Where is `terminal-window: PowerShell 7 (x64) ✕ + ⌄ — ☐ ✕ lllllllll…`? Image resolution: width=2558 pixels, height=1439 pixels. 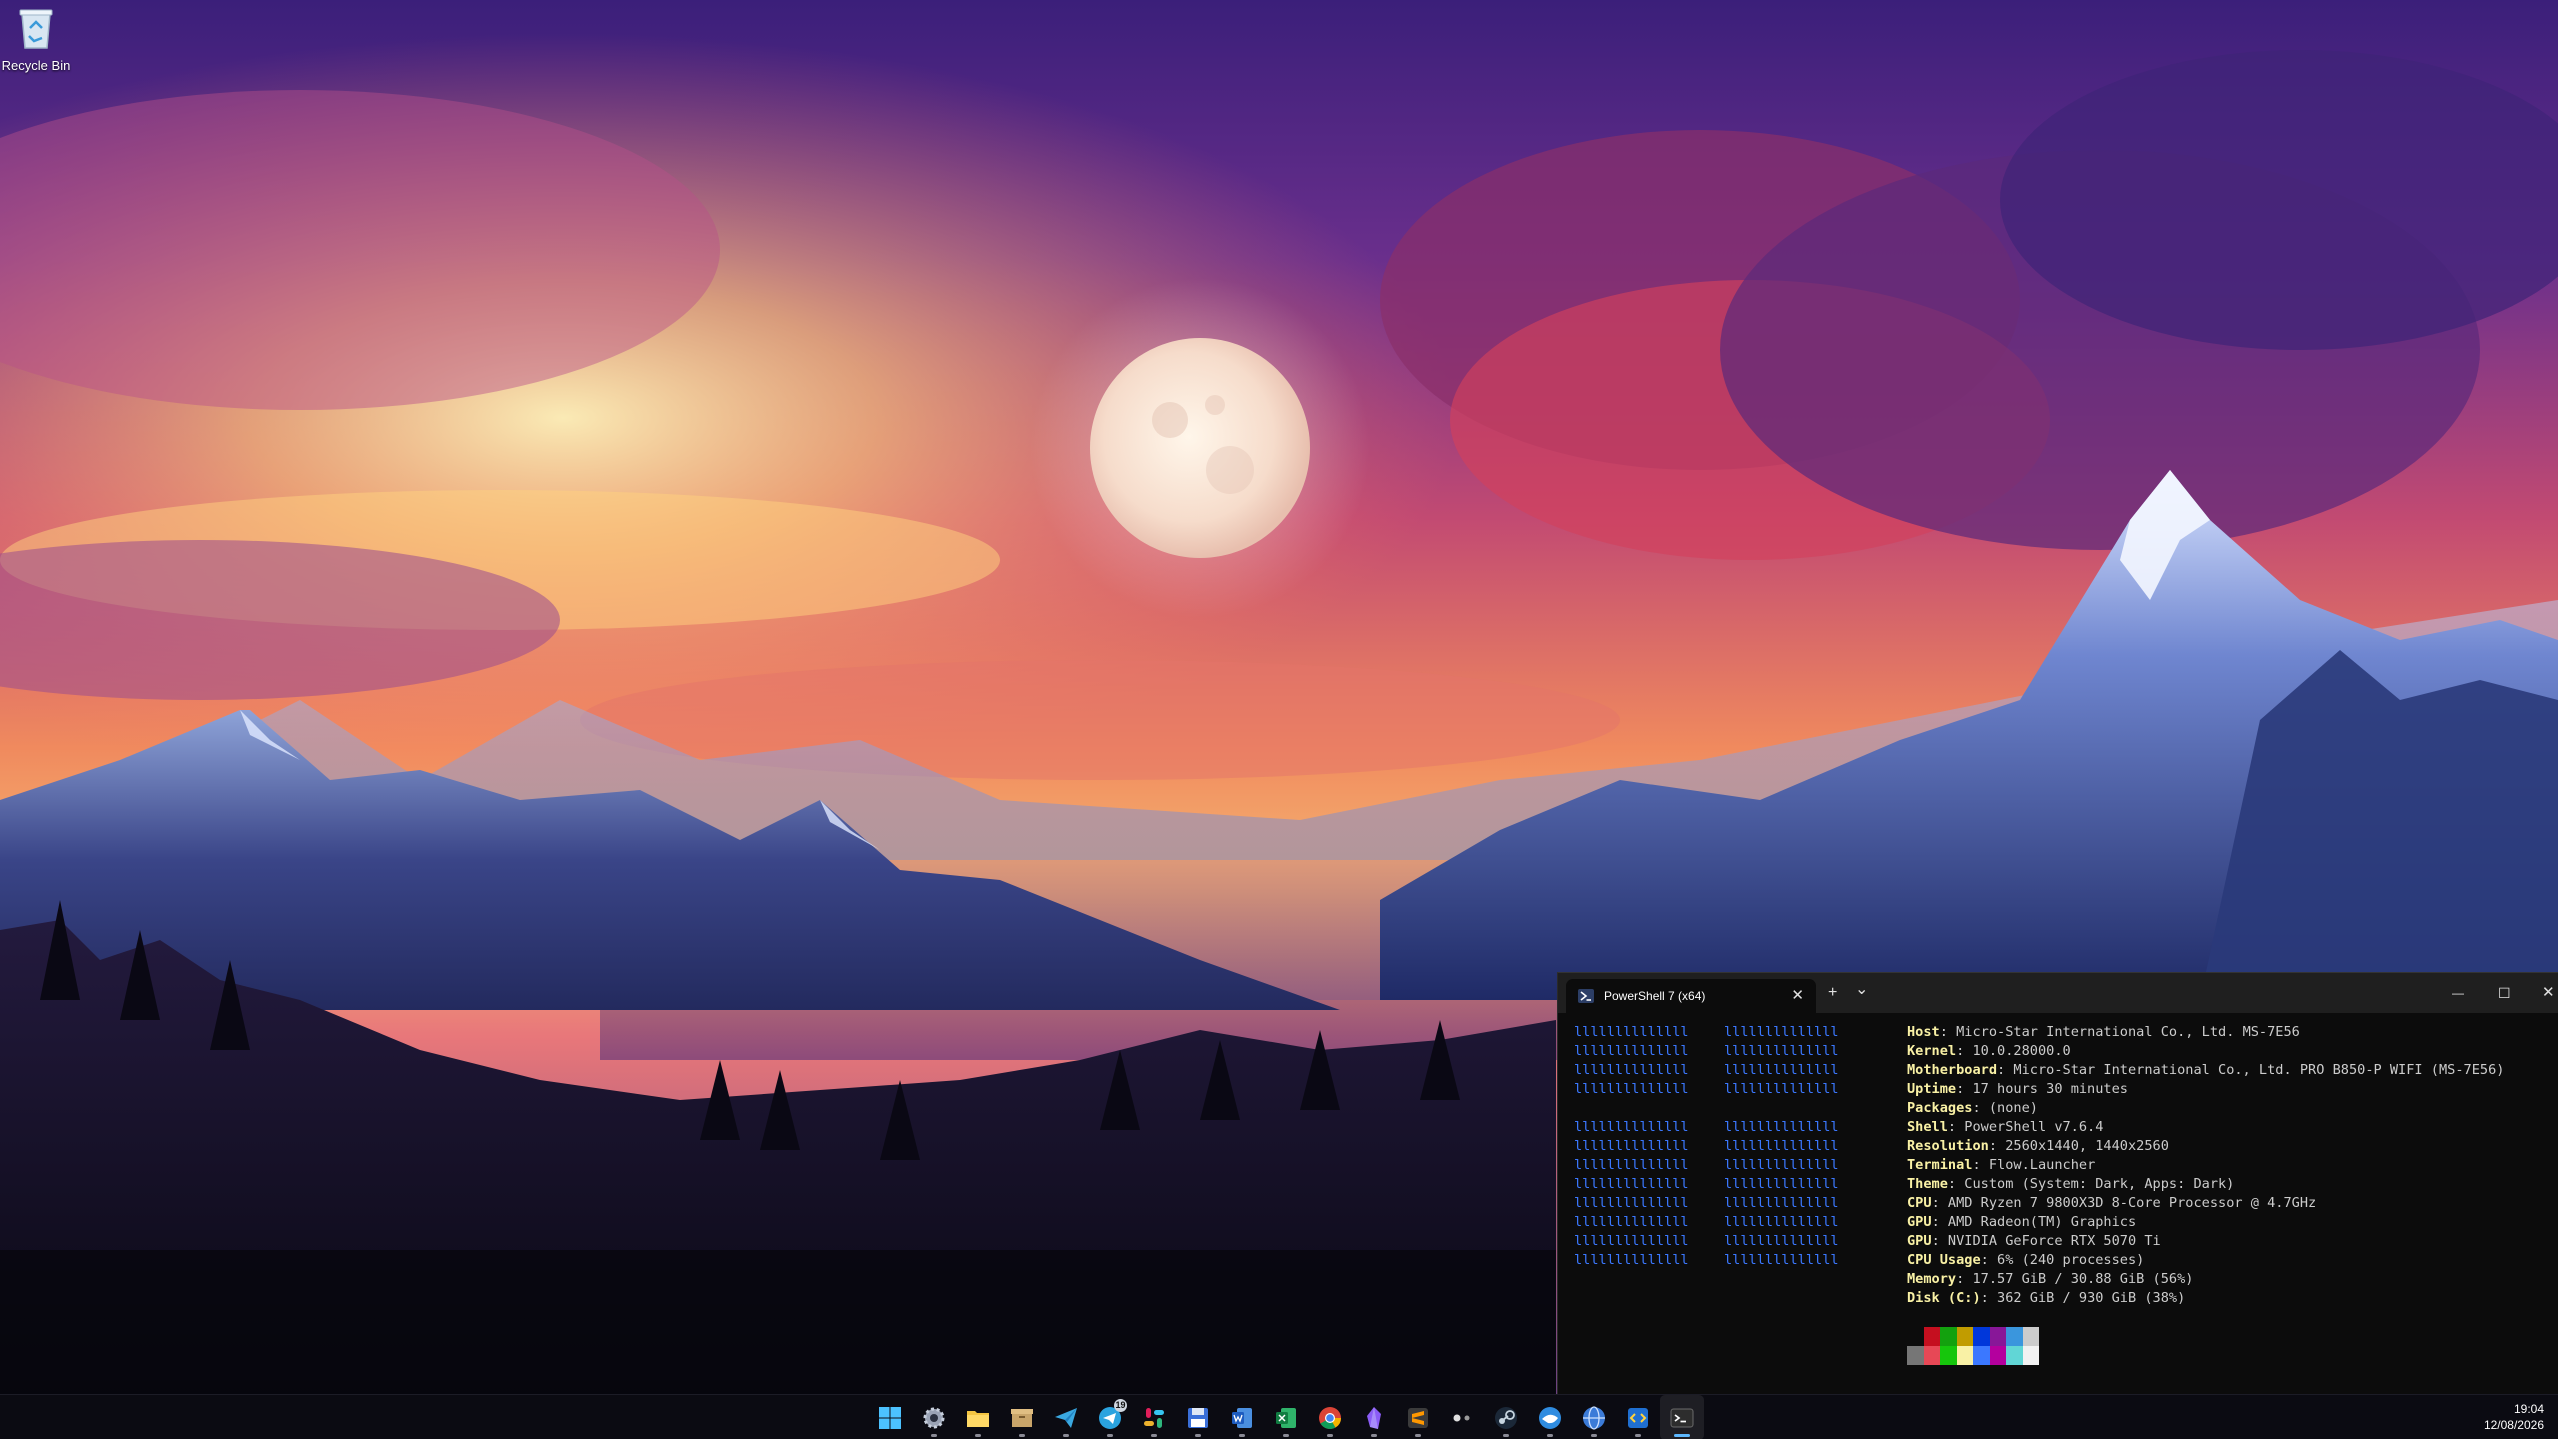
terminal-window: PowerShell 7 (x64) ✕ + ⌄ — ☐ ✕ lllllllll… is located at coordinates (2057, 1183).